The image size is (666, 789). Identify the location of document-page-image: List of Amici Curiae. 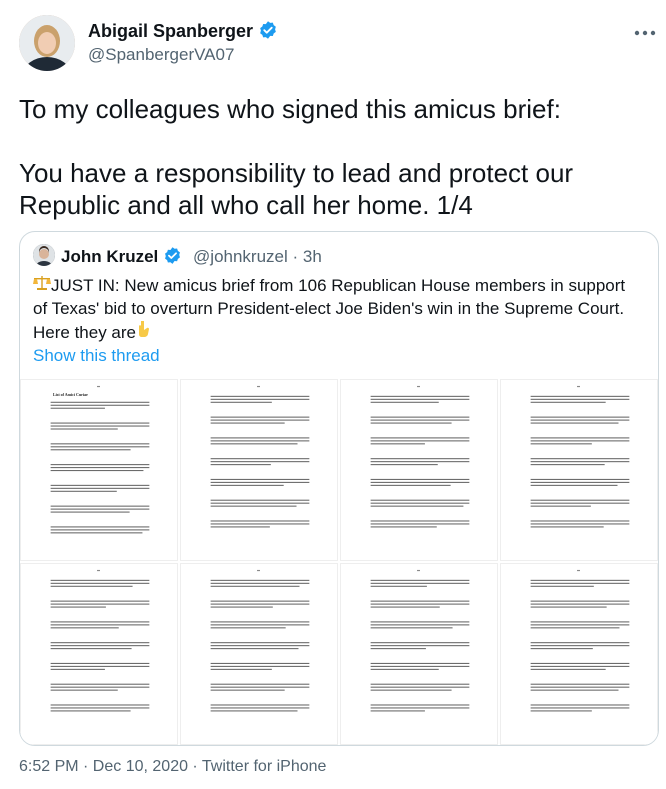
(99, 470).